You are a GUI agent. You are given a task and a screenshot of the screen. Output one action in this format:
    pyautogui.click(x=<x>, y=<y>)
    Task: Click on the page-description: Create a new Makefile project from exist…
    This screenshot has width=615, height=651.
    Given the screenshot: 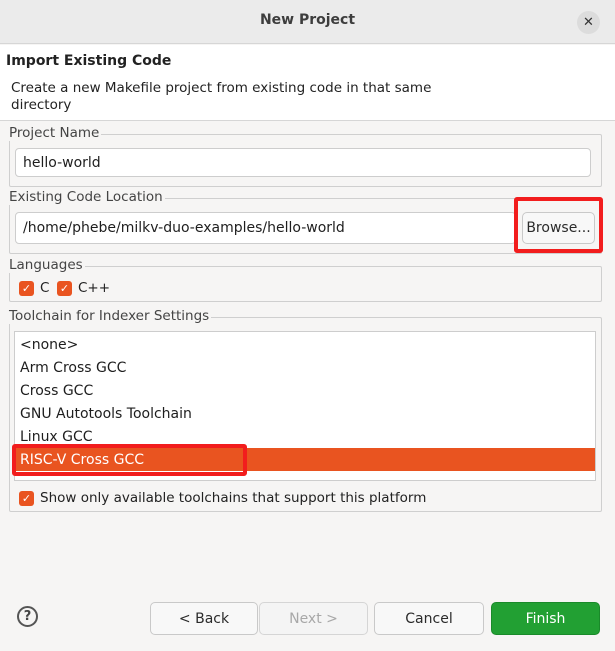 What is the action you would take?
    pyautogui.click(x=221, y=96)
    